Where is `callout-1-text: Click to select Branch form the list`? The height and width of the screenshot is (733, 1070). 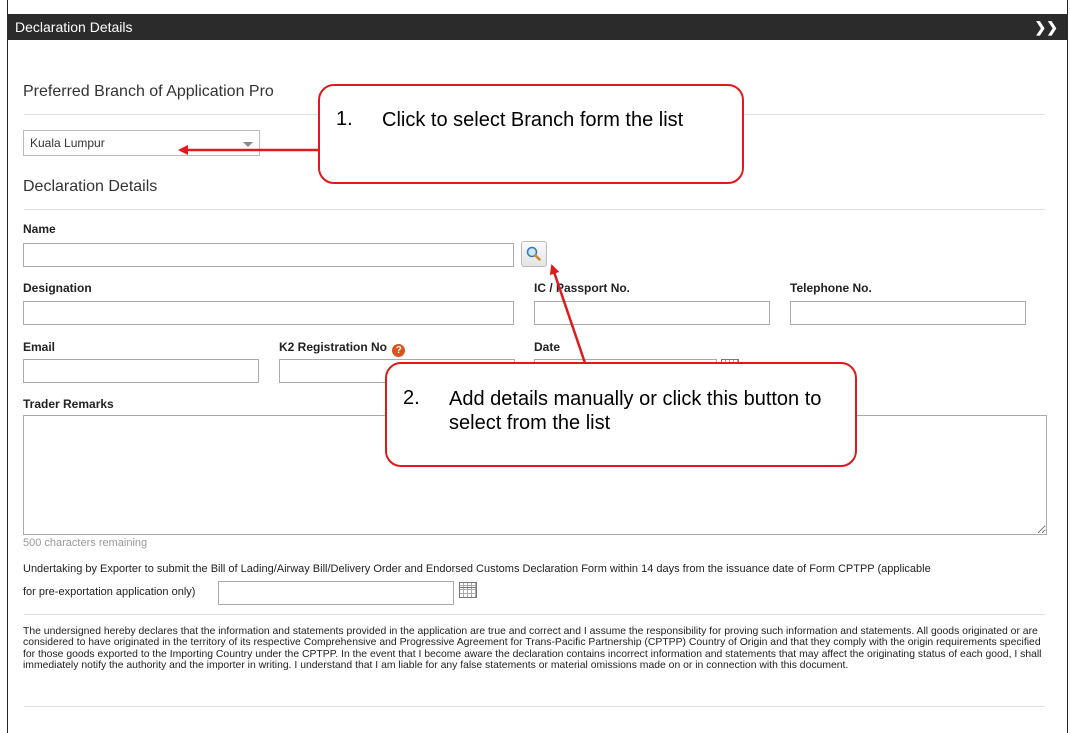
callout-1-text: Click to select Branch form the list is located at coordinates (533, 120).